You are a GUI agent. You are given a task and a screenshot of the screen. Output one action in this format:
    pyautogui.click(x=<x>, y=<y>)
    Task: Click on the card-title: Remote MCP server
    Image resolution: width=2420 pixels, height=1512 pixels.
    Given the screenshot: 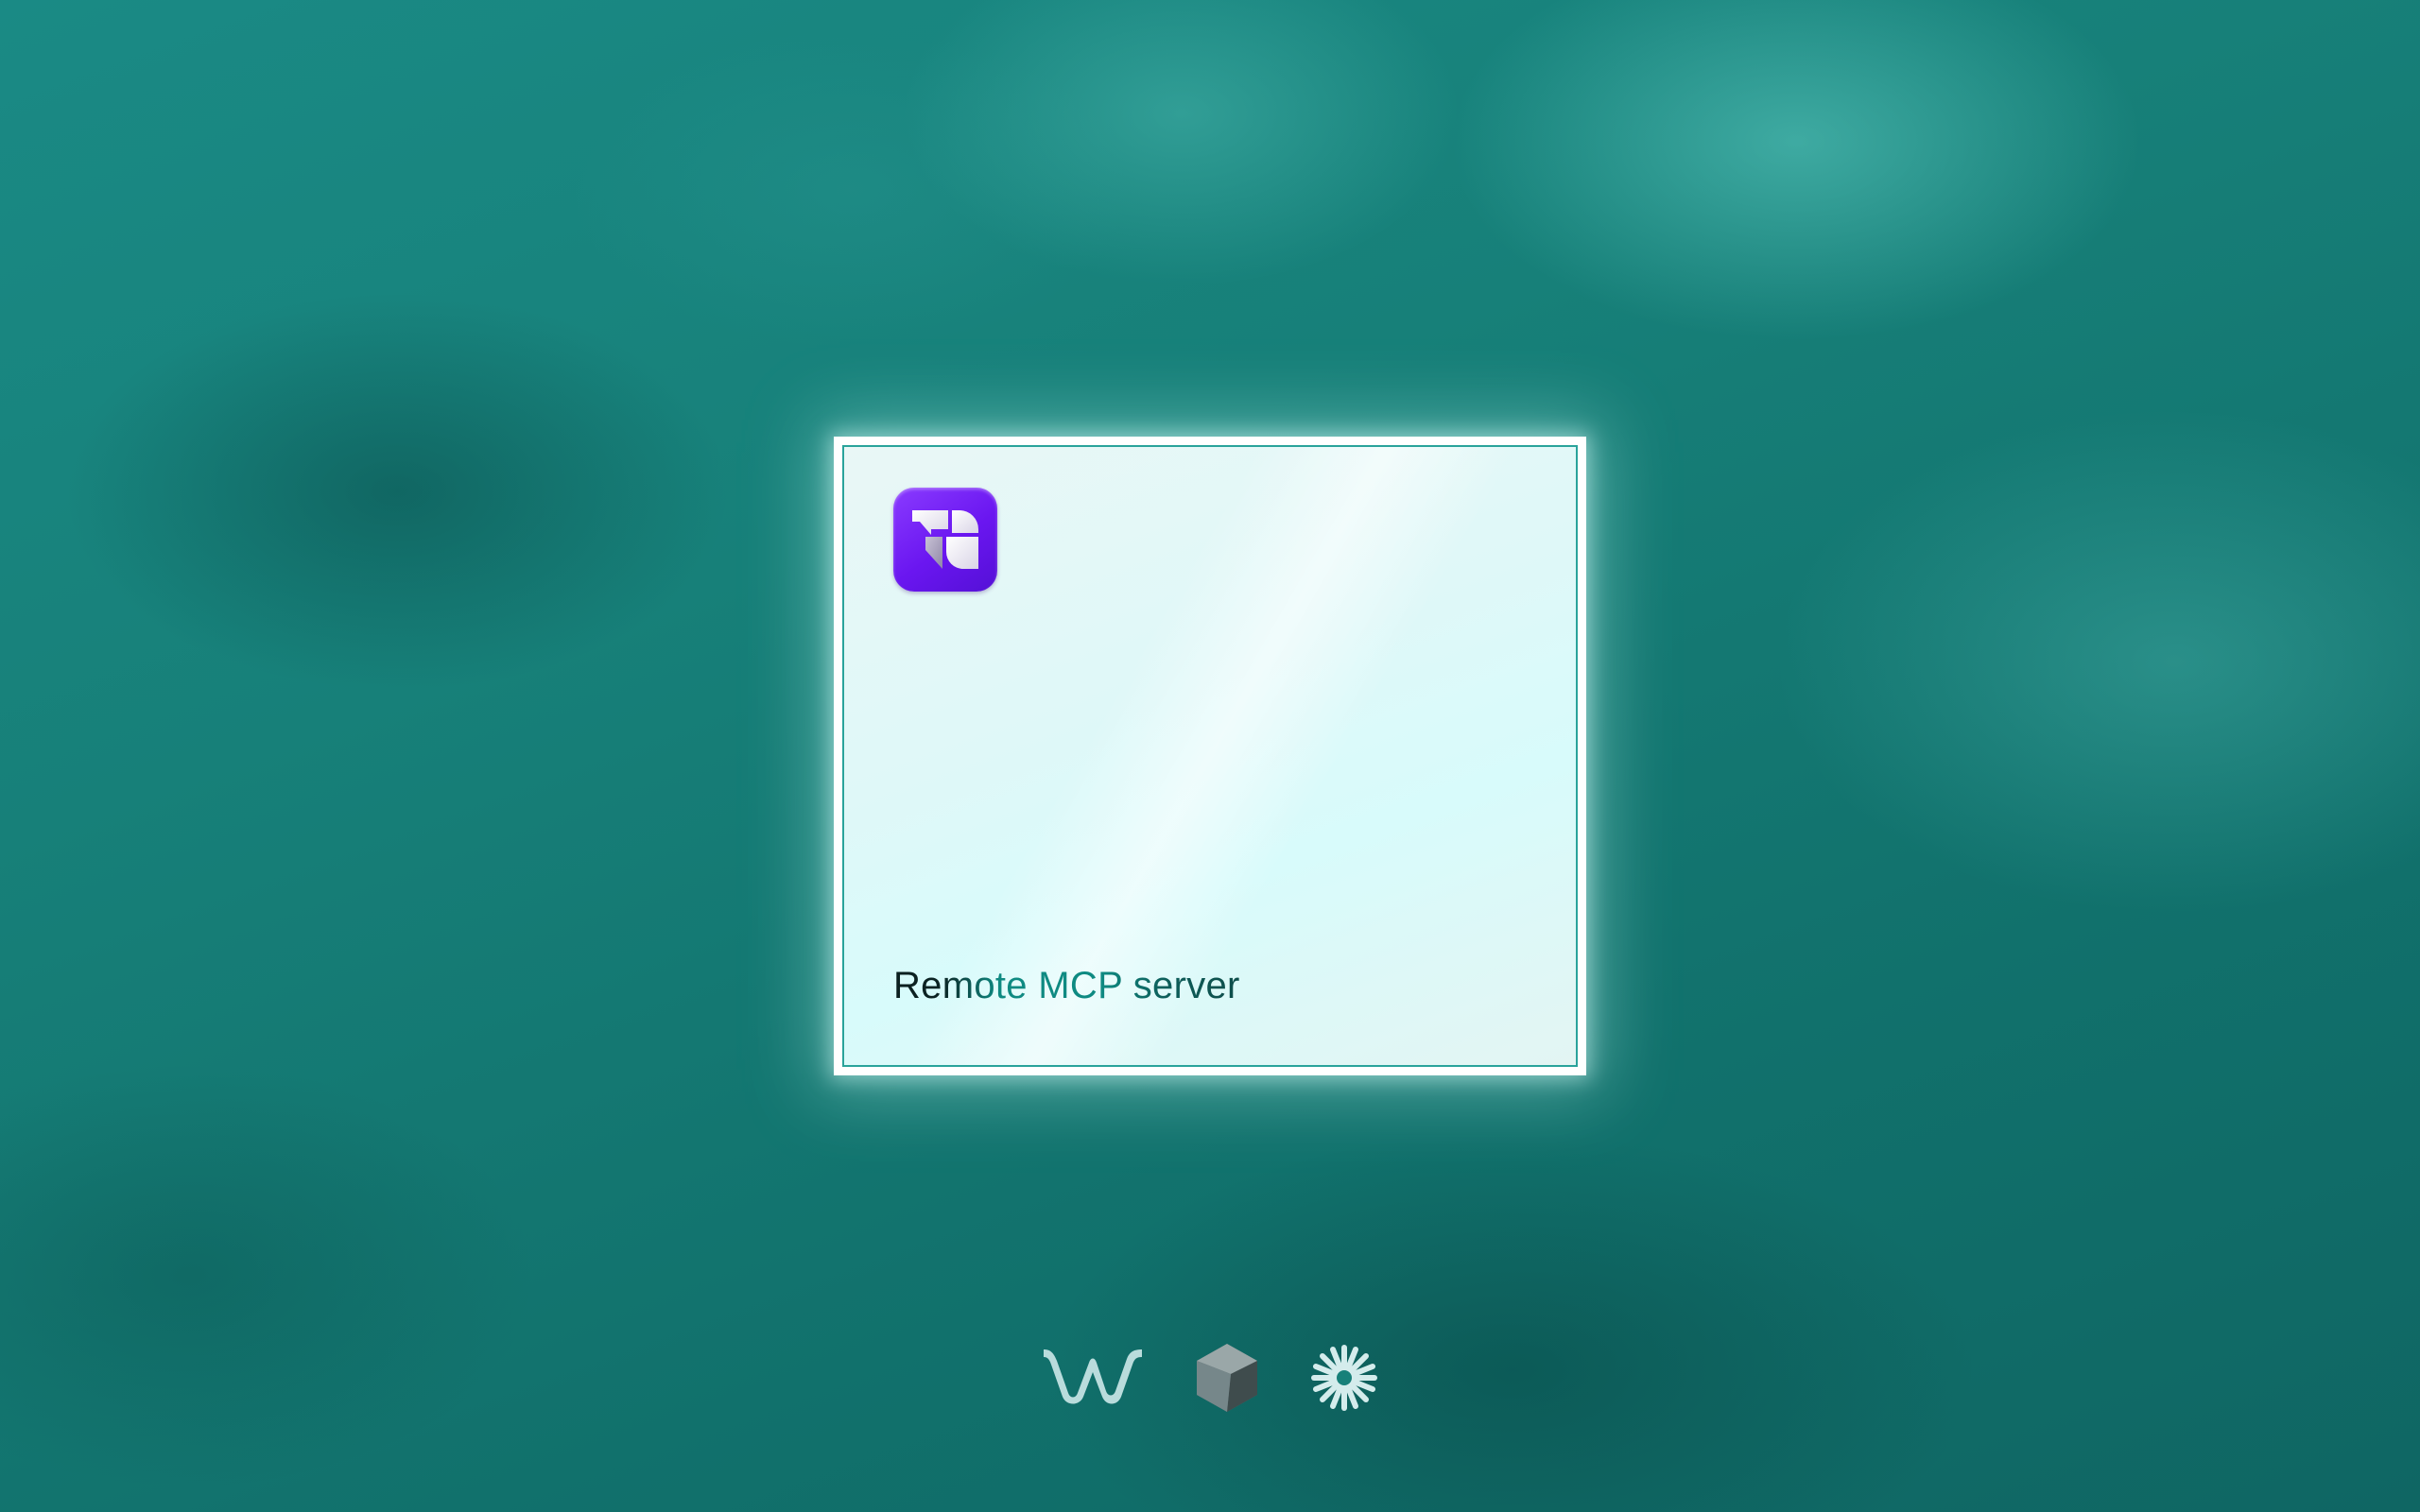 What is the action you would take?
    pyautogui.click(x=1066, y=985)
    